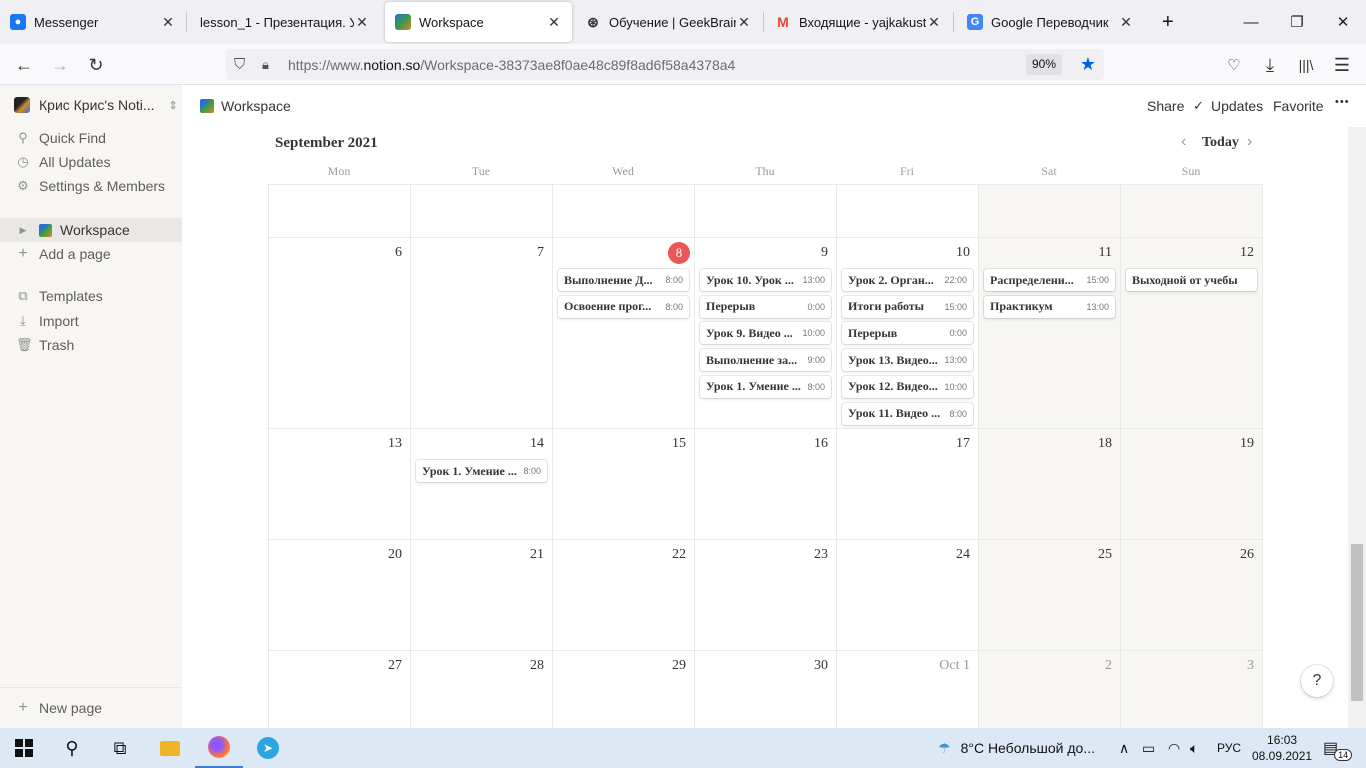  What do you see at coordinates (265, 65) in the screenshot?
I see `lock-icon: 🔒︎` at bounding box center [265, 65].